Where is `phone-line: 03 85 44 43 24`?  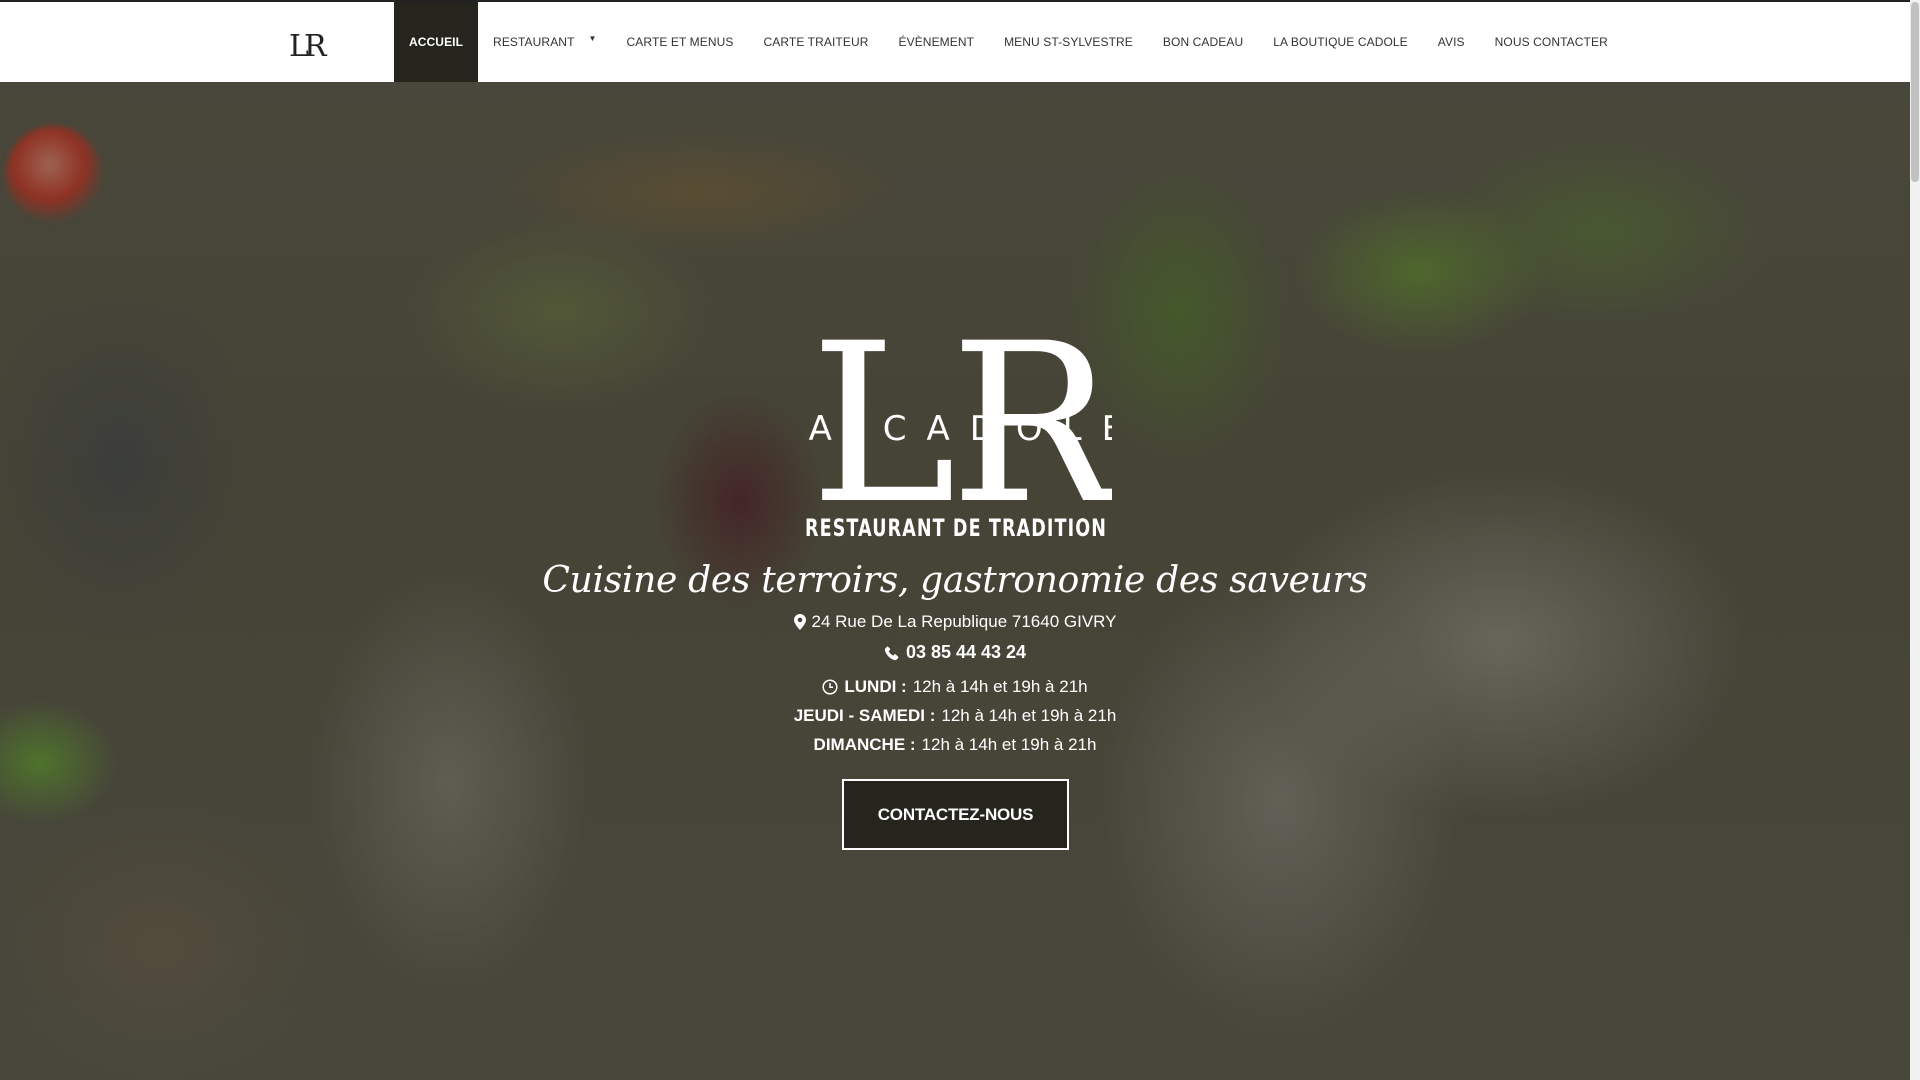 phone-line: 03 85 44 43 24 is located at coordinates (955, 652).